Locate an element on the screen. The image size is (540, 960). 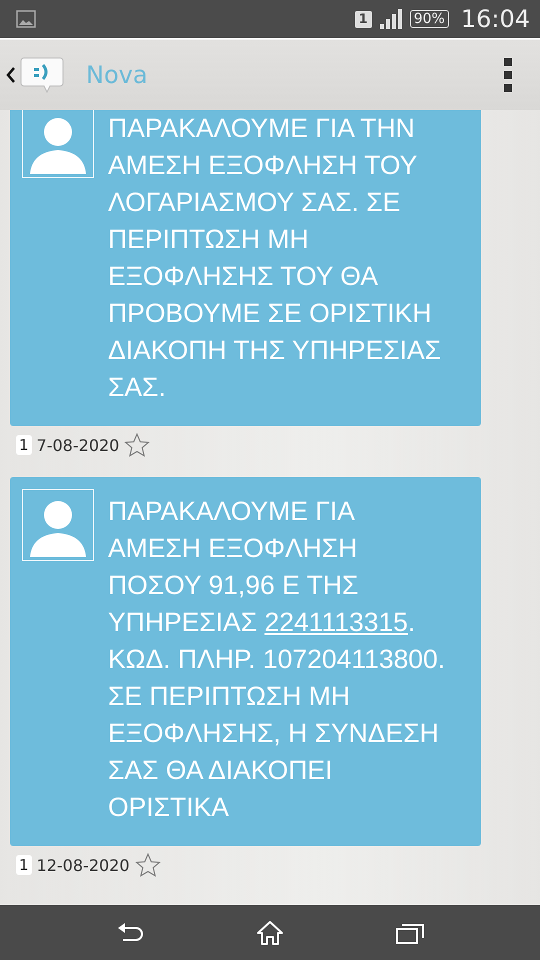
conversation-title: Nova is located at coordinates (117, 75).